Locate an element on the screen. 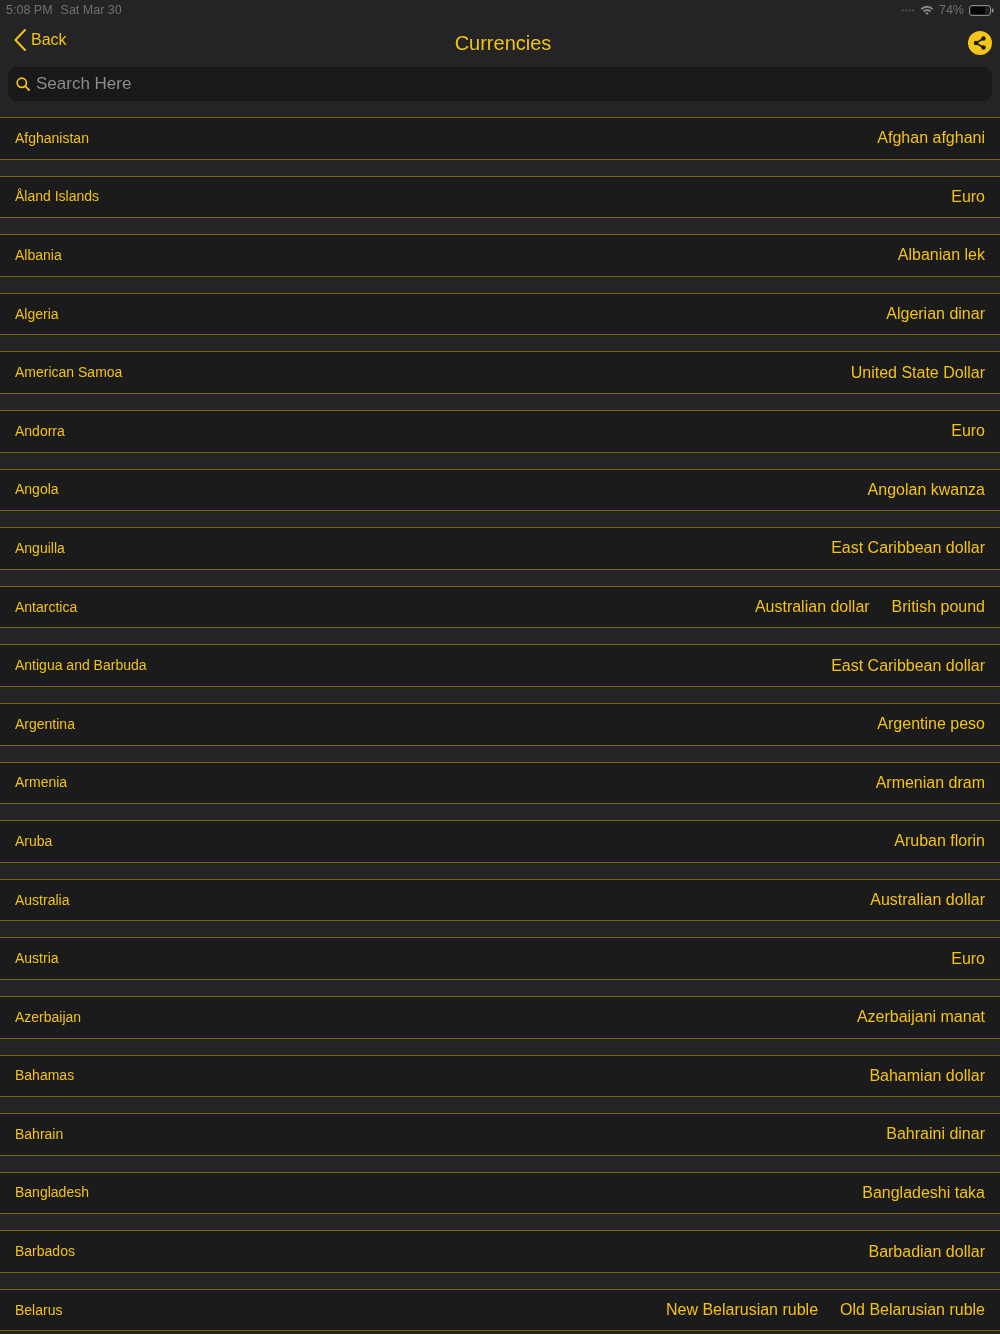 Image resolution: width=1000 pixels, height=1334 pixels. country-name: Argentina is located at coordinates (45, 724).